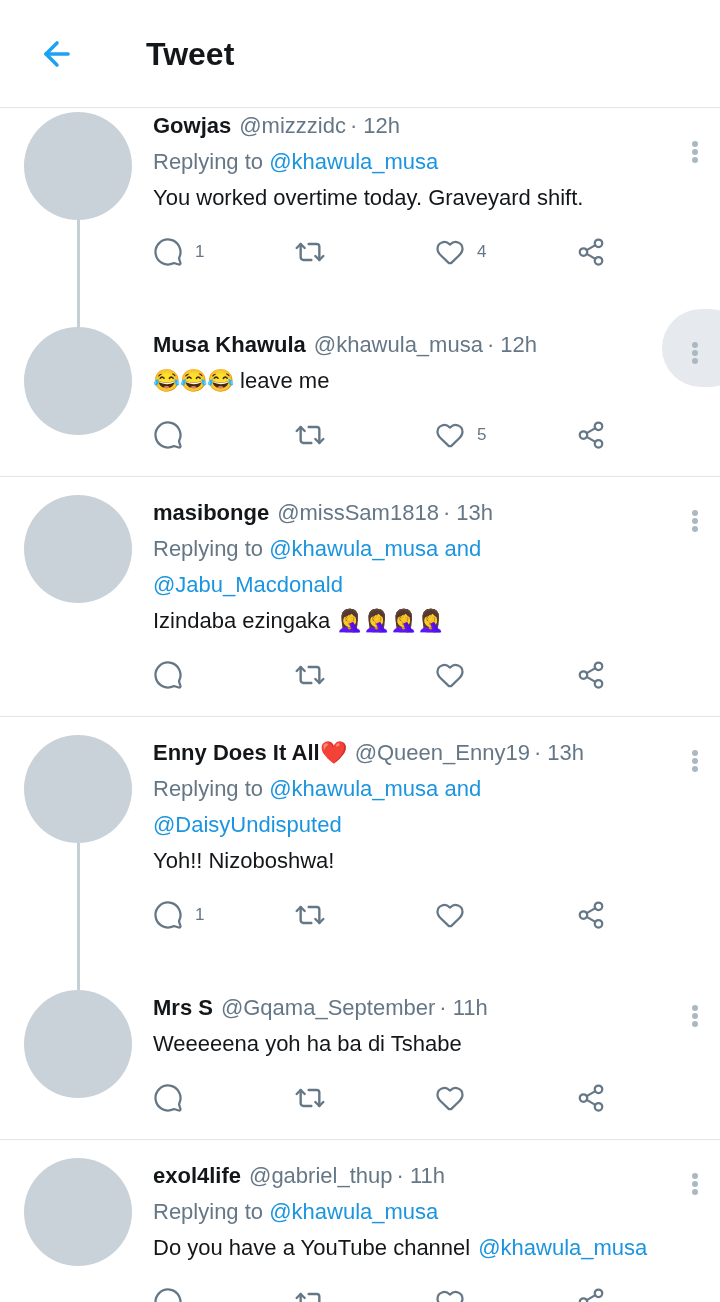 This screenshot has width=720, height=1302. I want to click on user-handle: @gabriel_thup, so click(321, 1175).